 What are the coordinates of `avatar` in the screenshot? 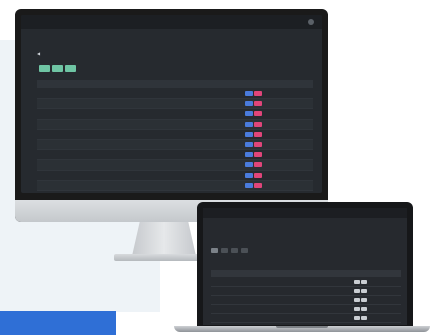 It's located at (311, 22).